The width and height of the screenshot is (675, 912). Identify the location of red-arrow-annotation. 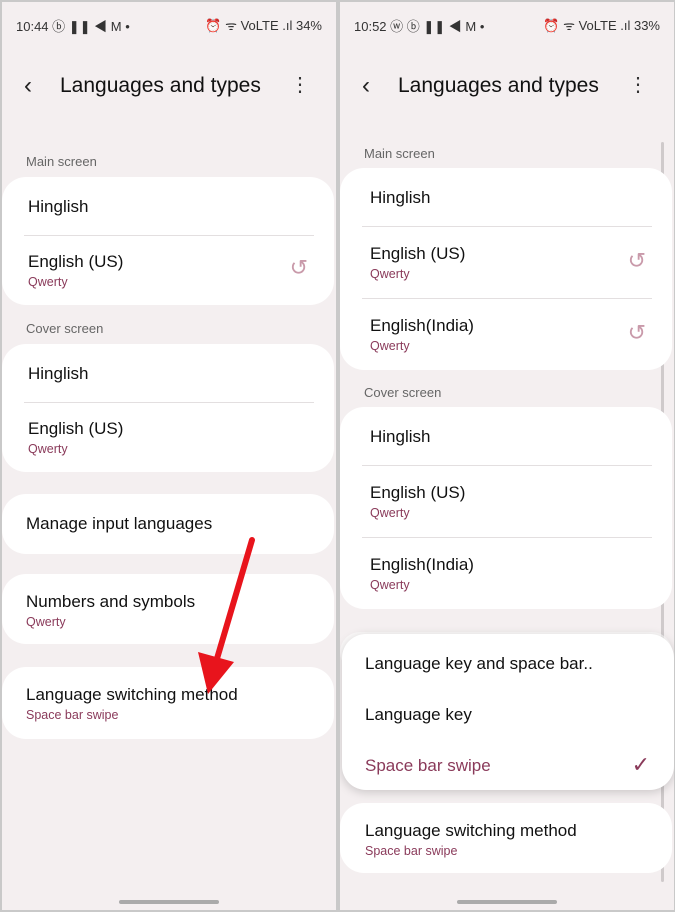
(226, 615).